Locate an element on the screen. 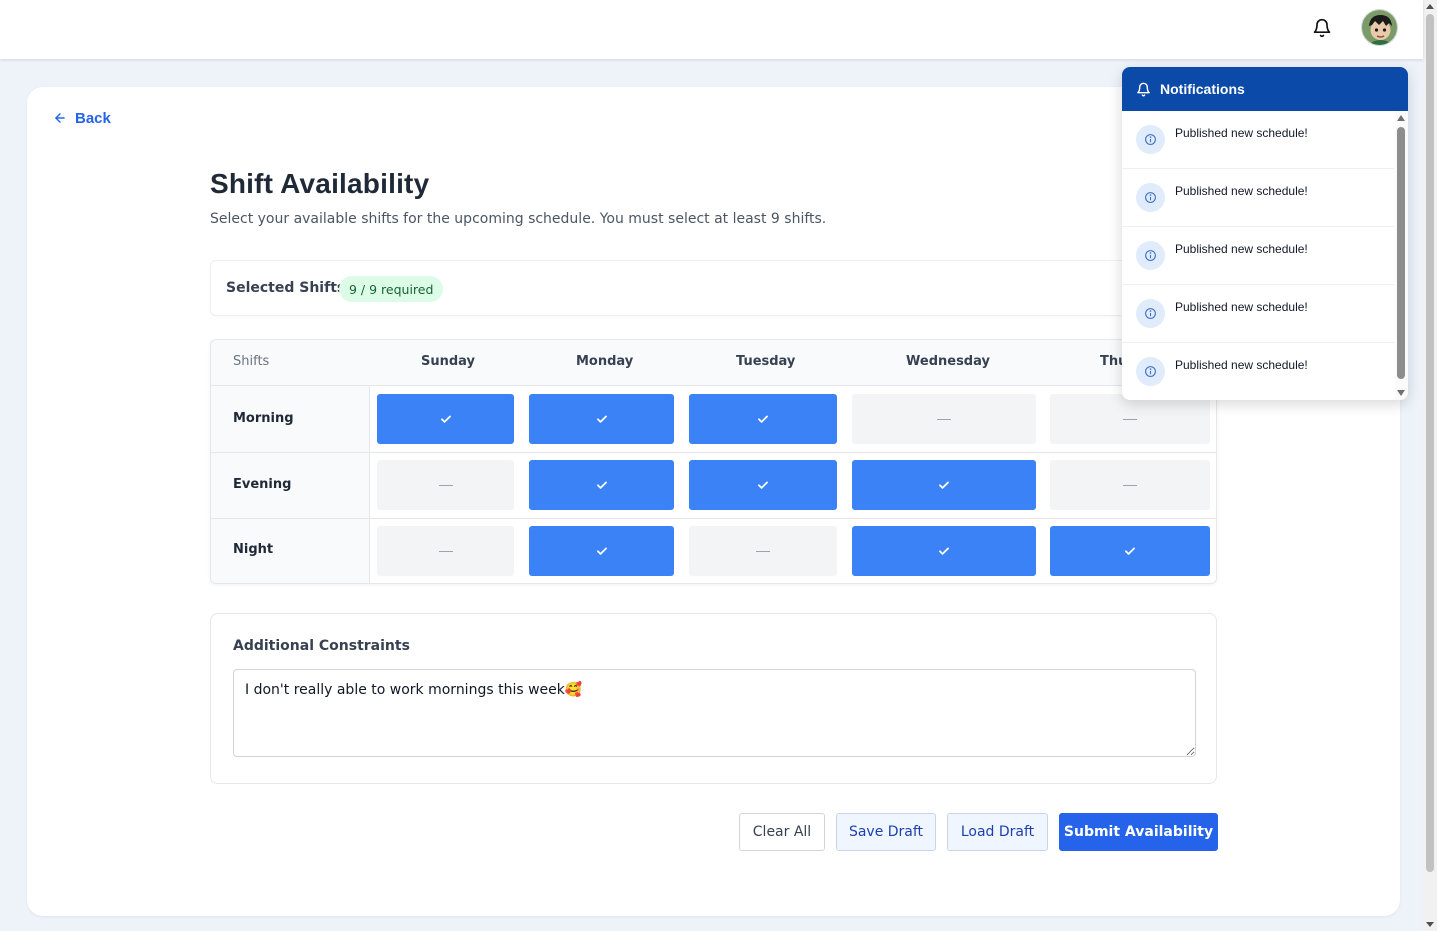 Image resolution: width=1437 pixels, height=931 pixels. shift-cell-evening-wednesday is located at coordinates (944, 485).